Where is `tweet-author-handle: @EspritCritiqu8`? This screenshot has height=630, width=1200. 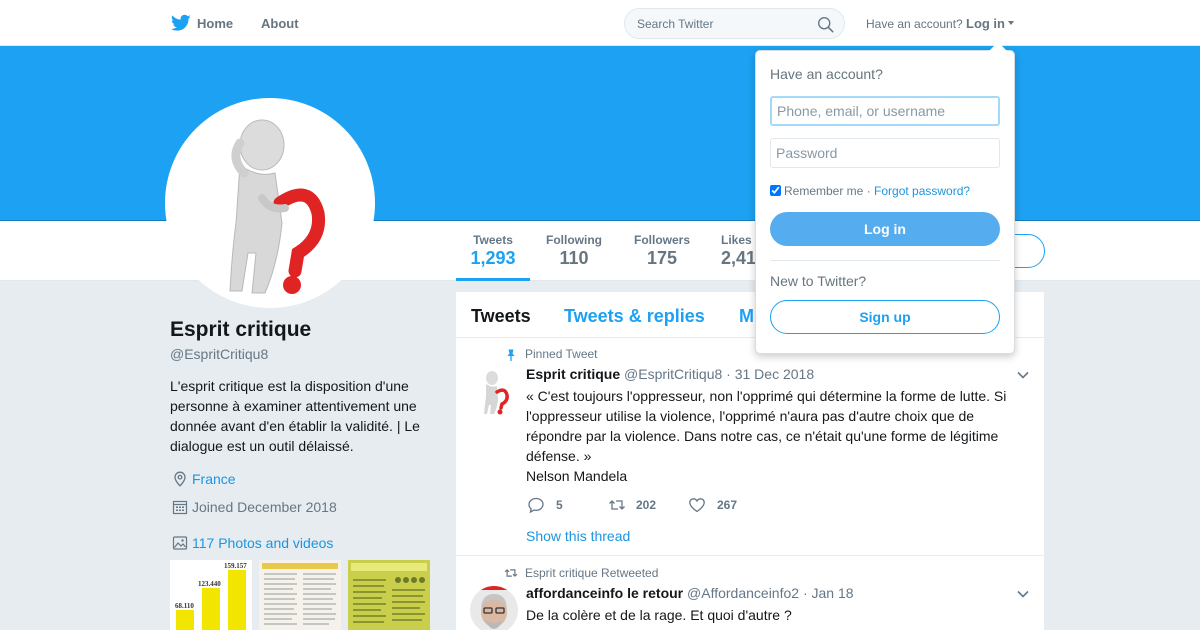
tweet-author-handle: @EspritCritiqu8 is located at coordinates (673, 374).